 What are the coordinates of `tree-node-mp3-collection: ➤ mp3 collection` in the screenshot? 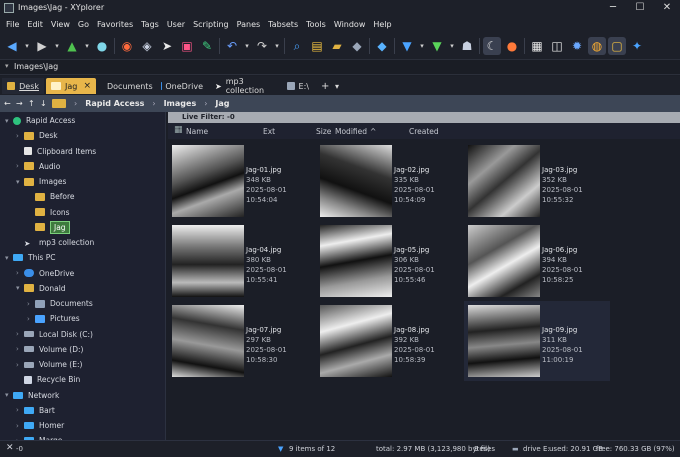 It's located at (55, 242).